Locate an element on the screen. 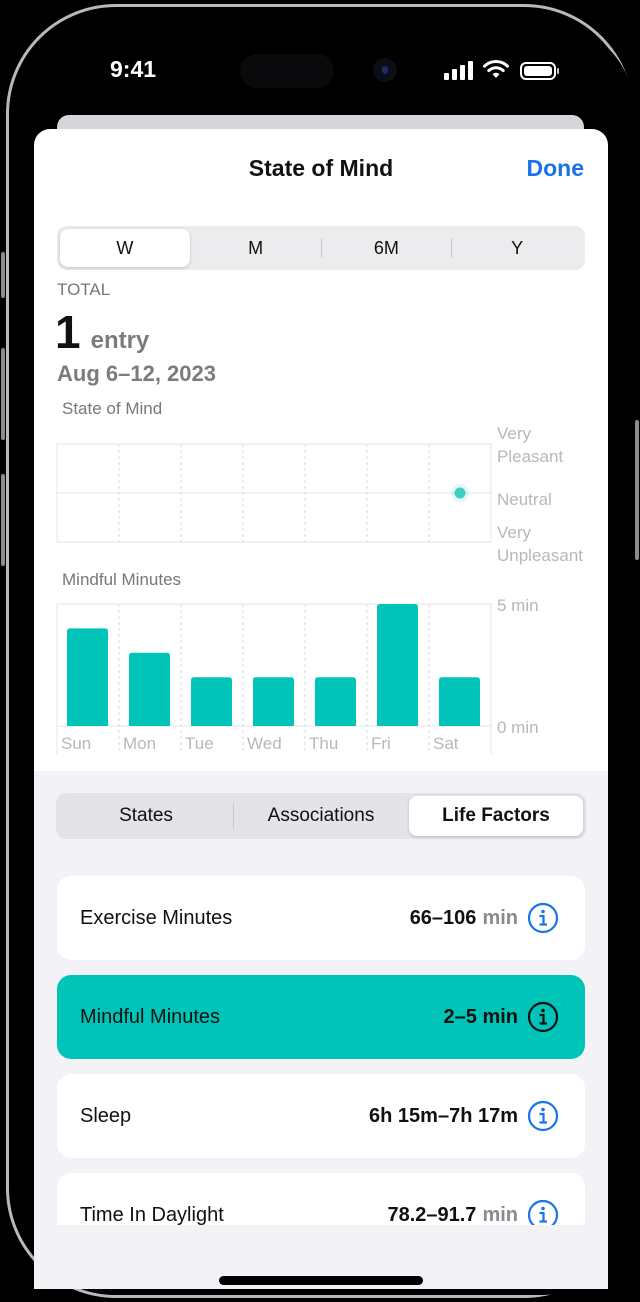 Image resolution: width=640 pixels, height=1302 pixels. x-tick-label: Sat is located at coordinates (446, 743).